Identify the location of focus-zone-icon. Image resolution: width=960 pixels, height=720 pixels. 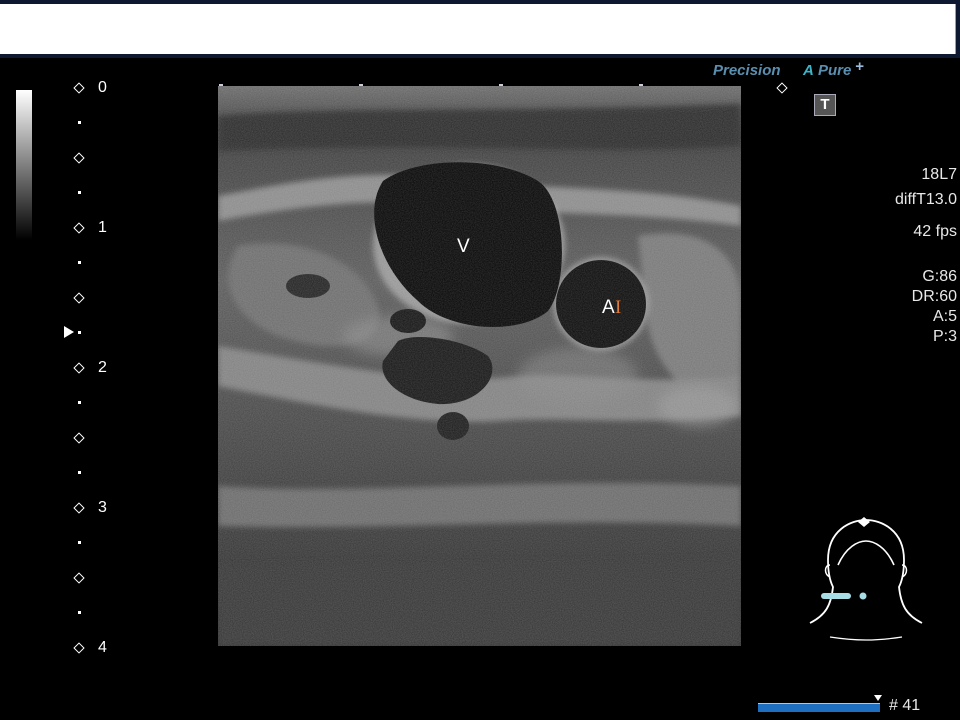
(782, 88).